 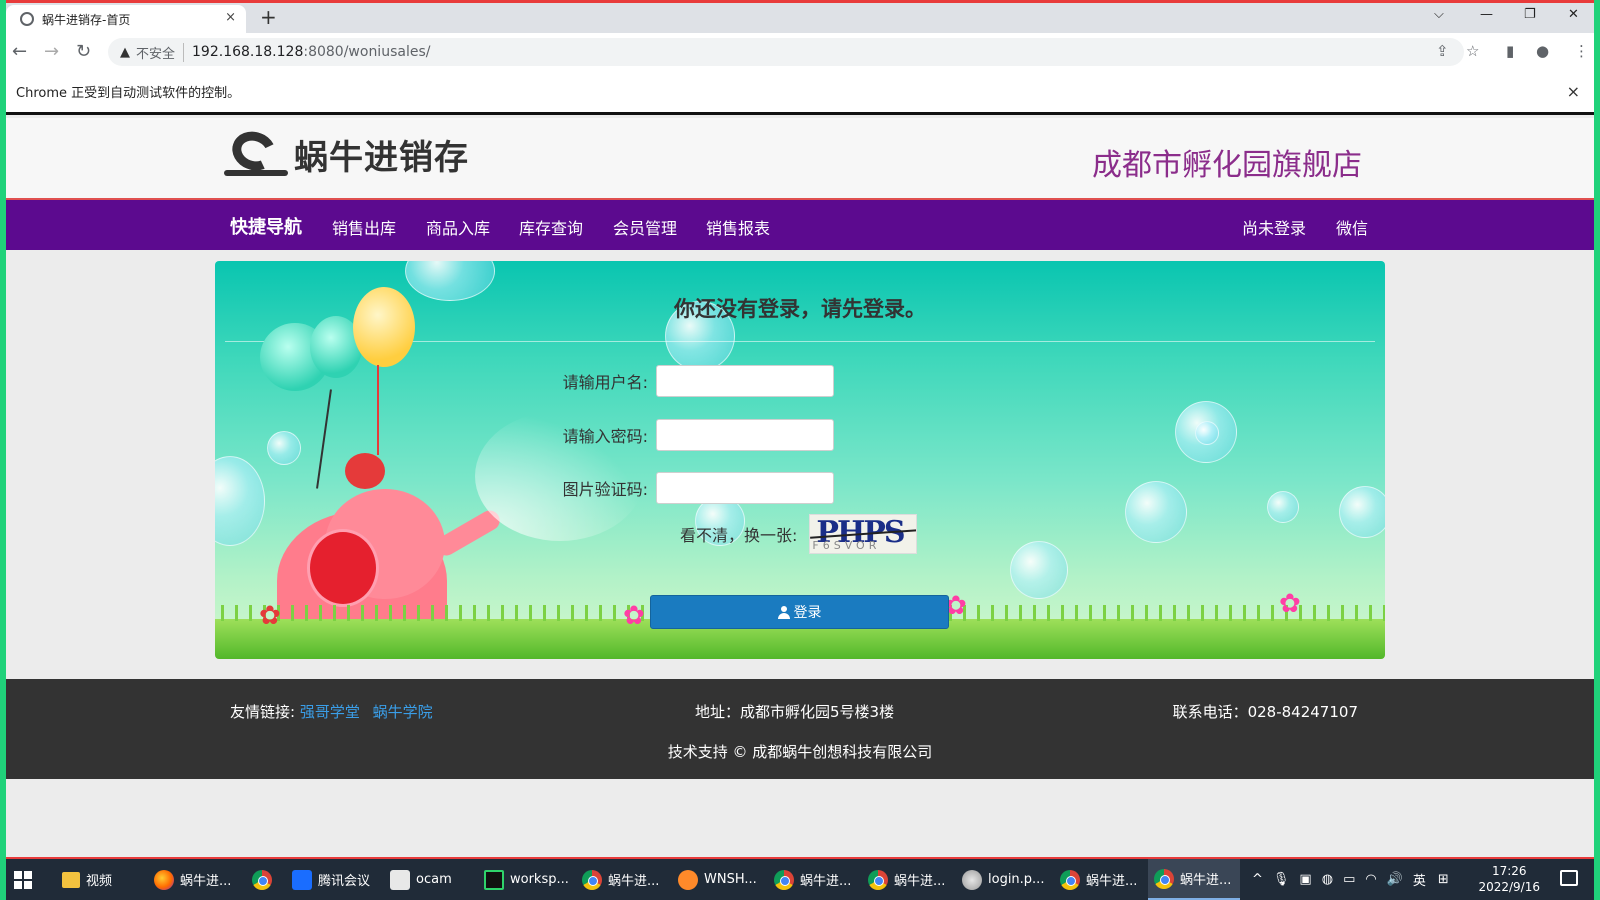 I want to click on captcha-input, so click(x=745, y=488).